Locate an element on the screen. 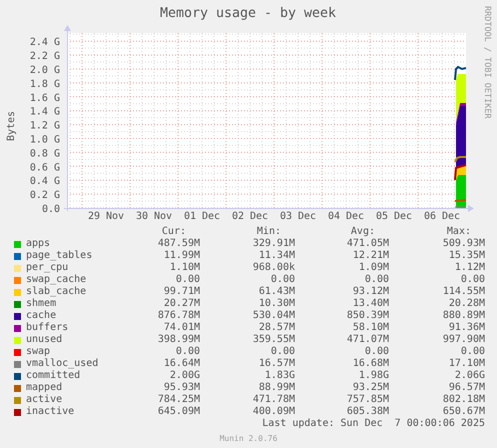  average-value: 16.68M is located at coordinates (370, 364).